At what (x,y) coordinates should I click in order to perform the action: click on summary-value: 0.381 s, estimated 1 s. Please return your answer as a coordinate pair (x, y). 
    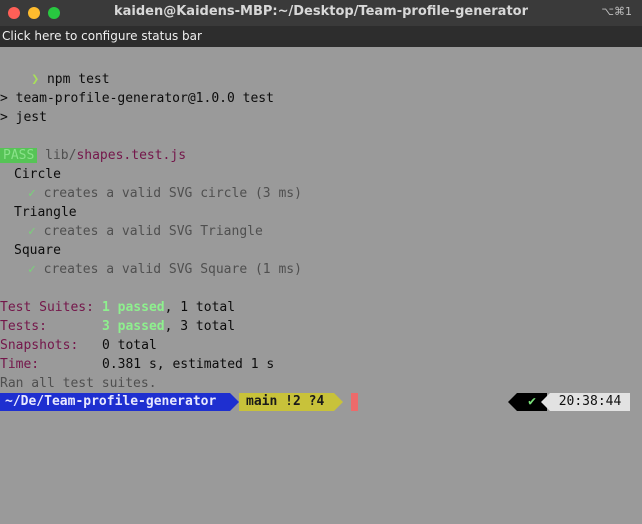
    Looking at the image, I should click on (188, 364).